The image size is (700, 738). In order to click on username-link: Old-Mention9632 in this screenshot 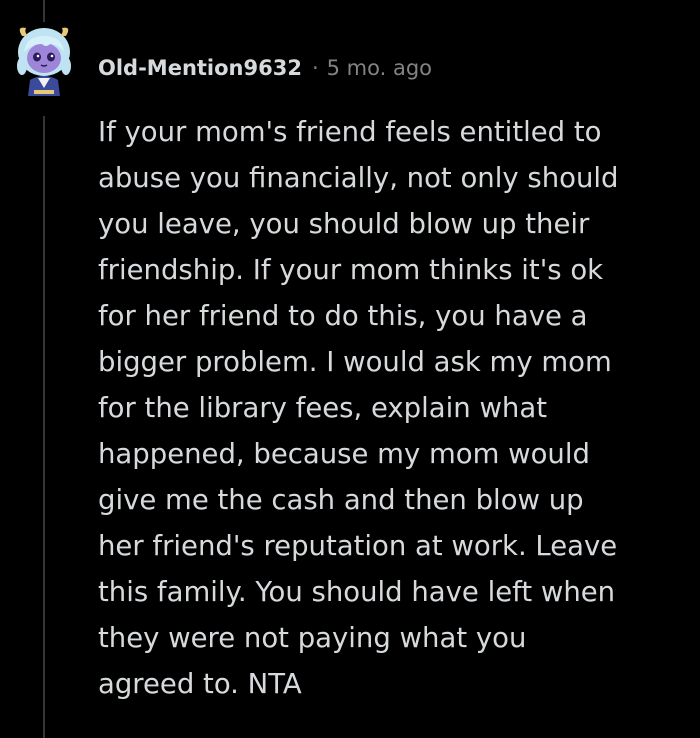, I will do `click(200, 68)`.